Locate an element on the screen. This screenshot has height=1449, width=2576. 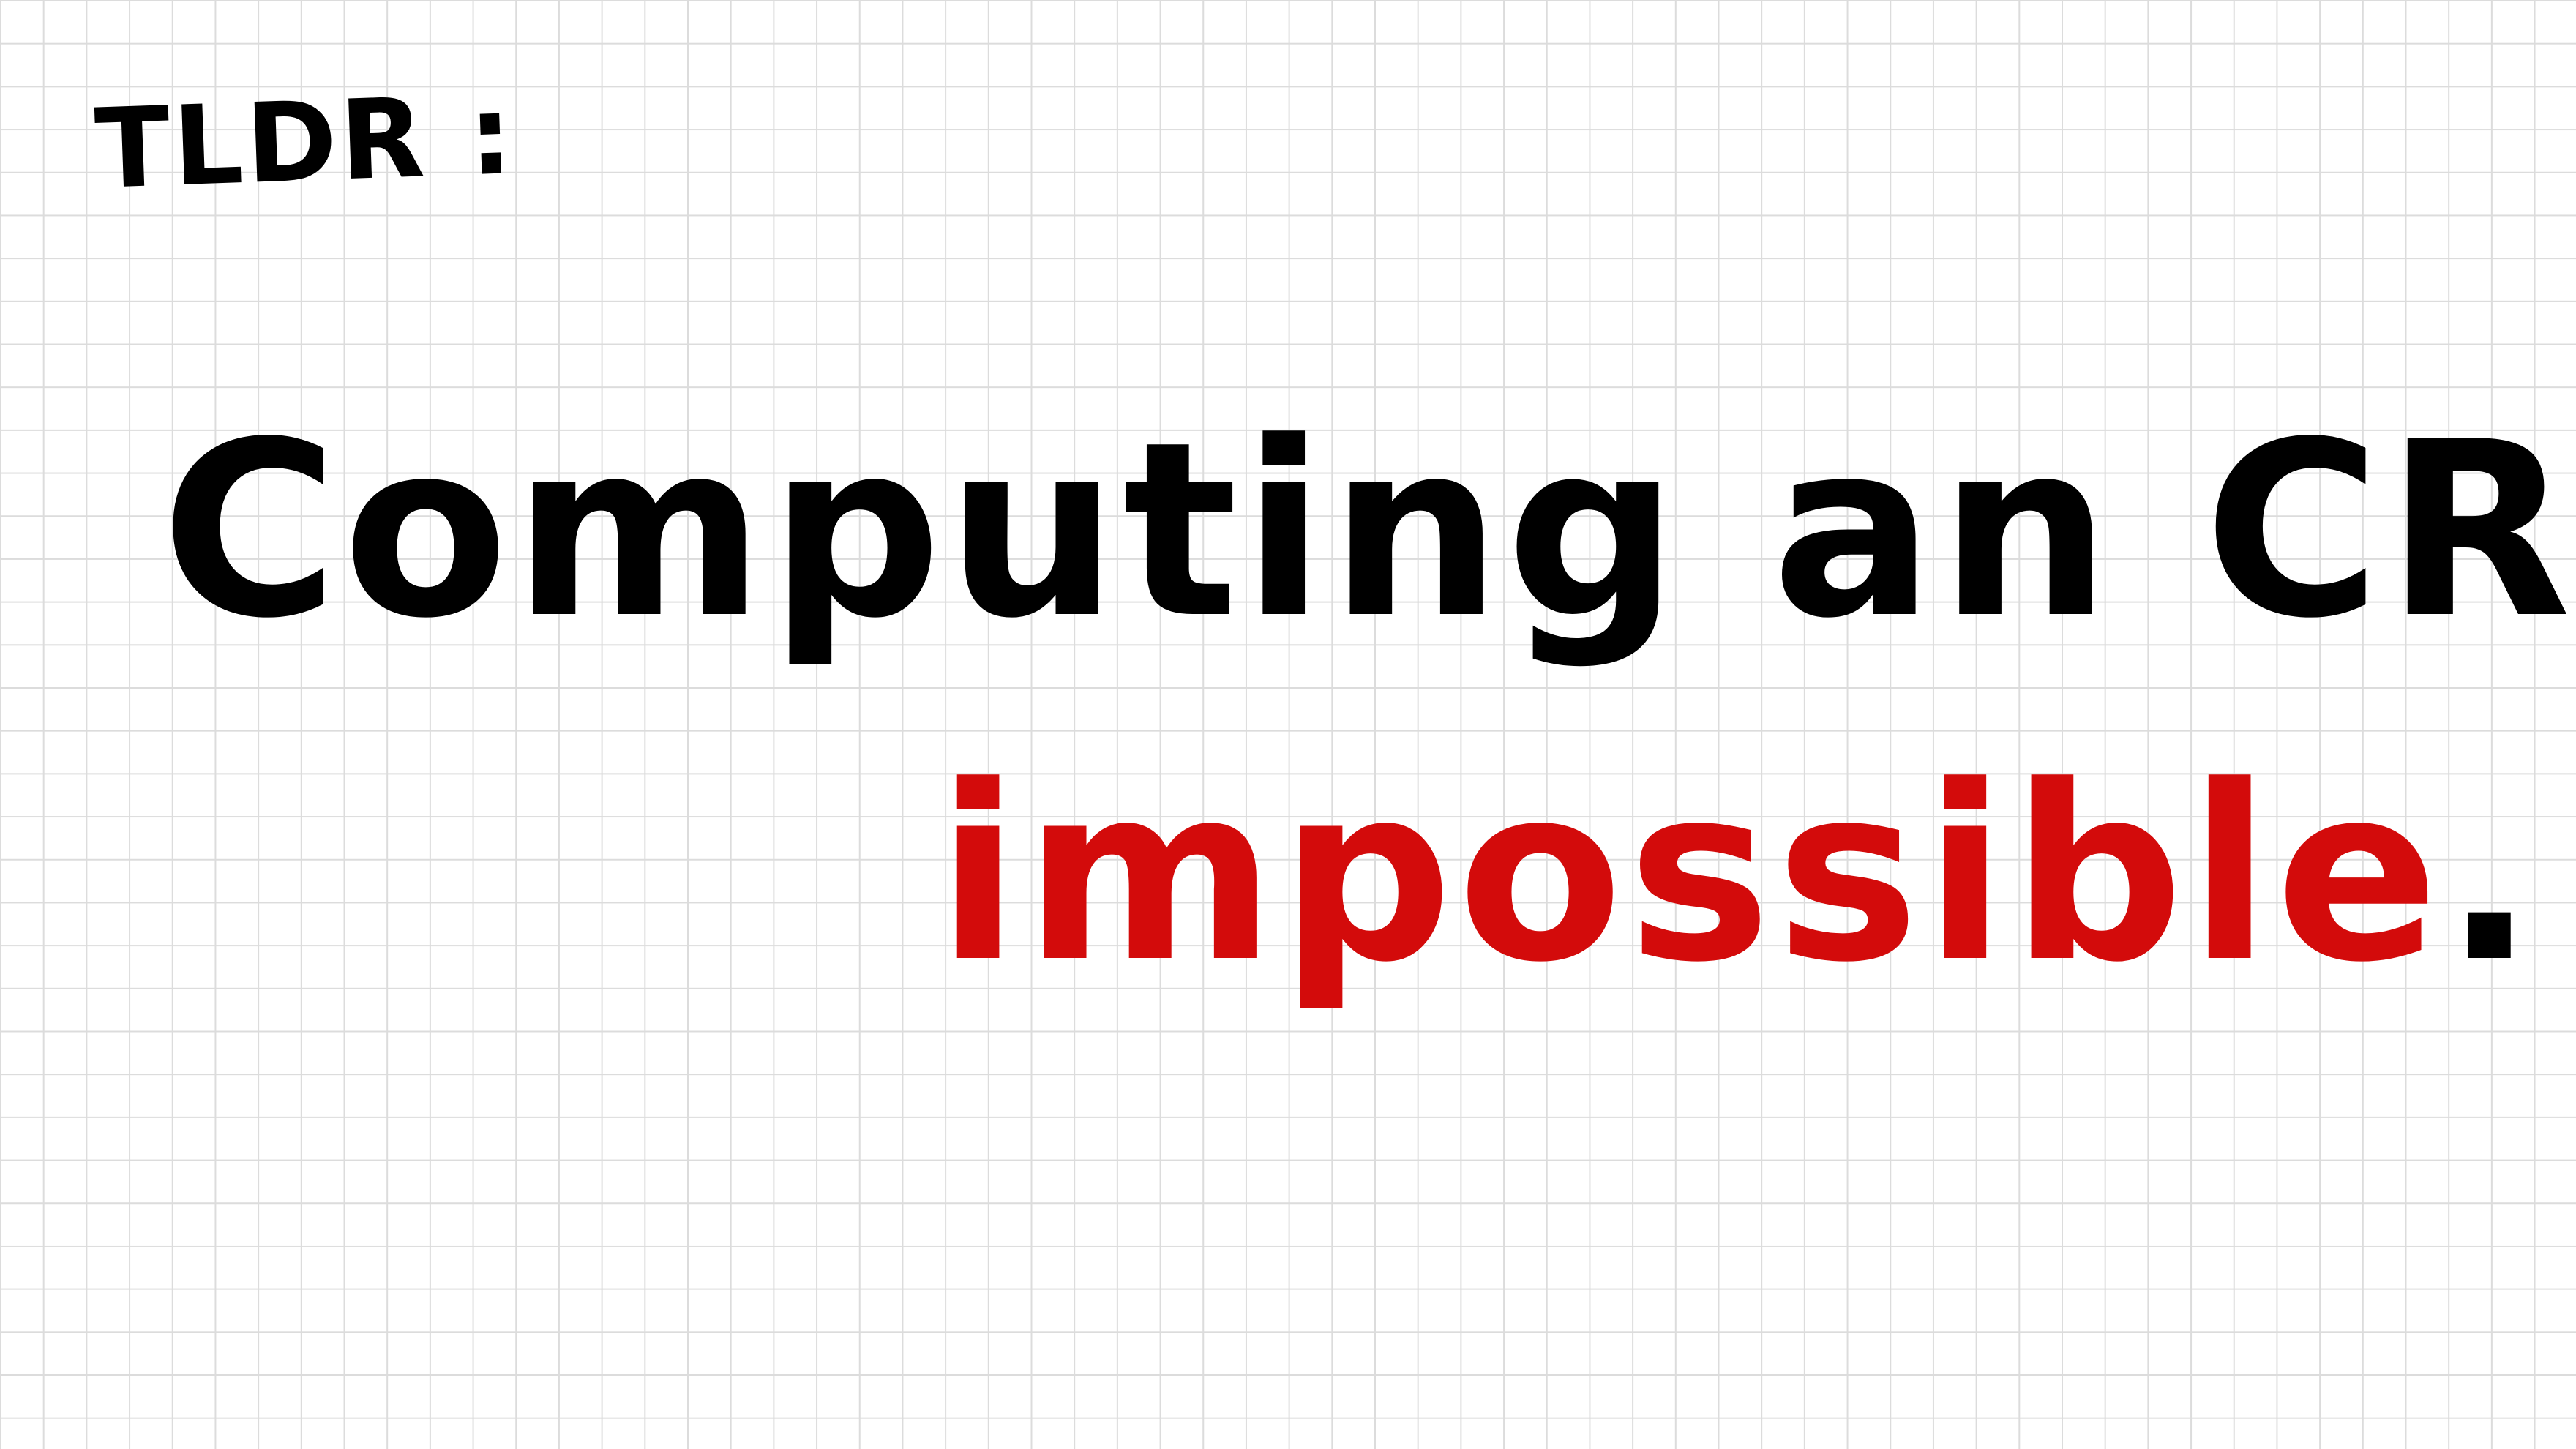
tldr-heading: TLDR : is located at coordinates (305, 143).